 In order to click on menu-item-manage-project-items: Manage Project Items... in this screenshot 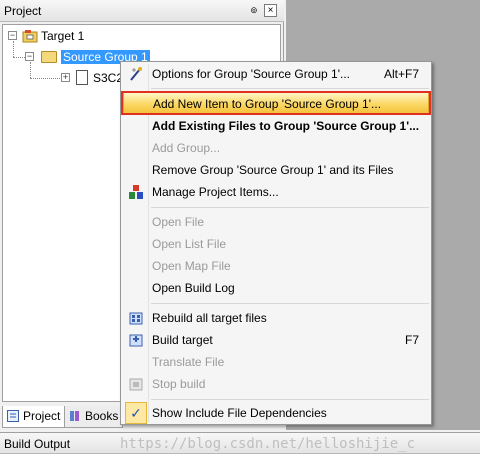, I will do `click(276, 192)`.